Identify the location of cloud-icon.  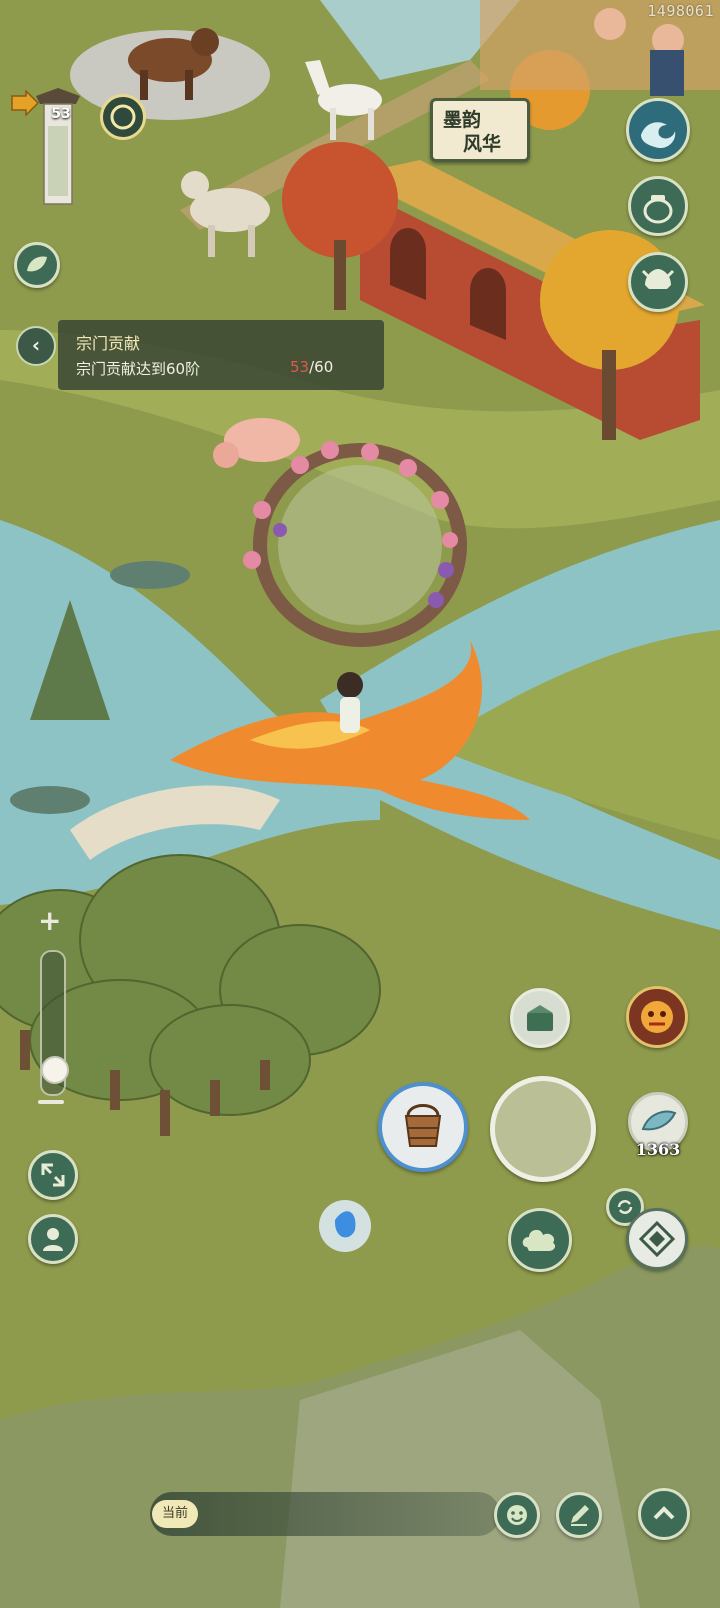
(539, 1240).